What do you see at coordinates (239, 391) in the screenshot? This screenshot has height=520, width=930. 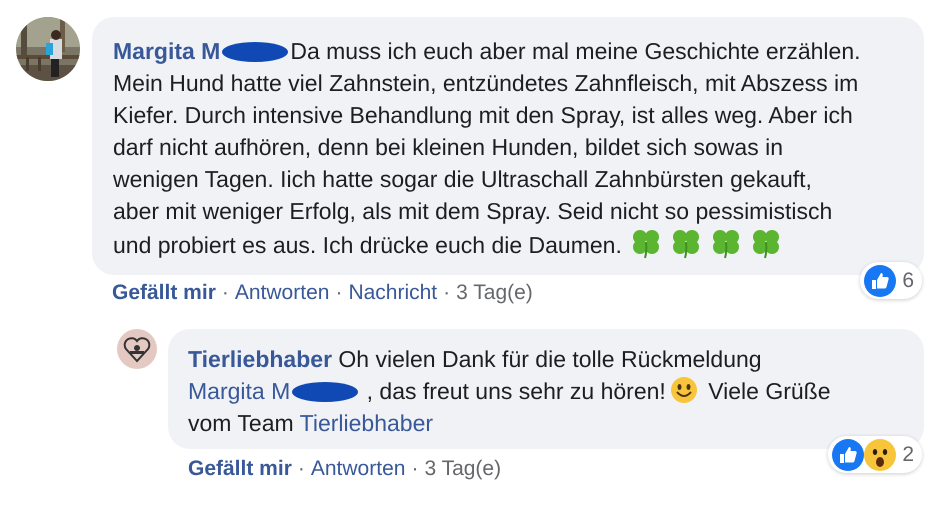 I see `mention-link: Margita M` at bounding box center [239, 391].